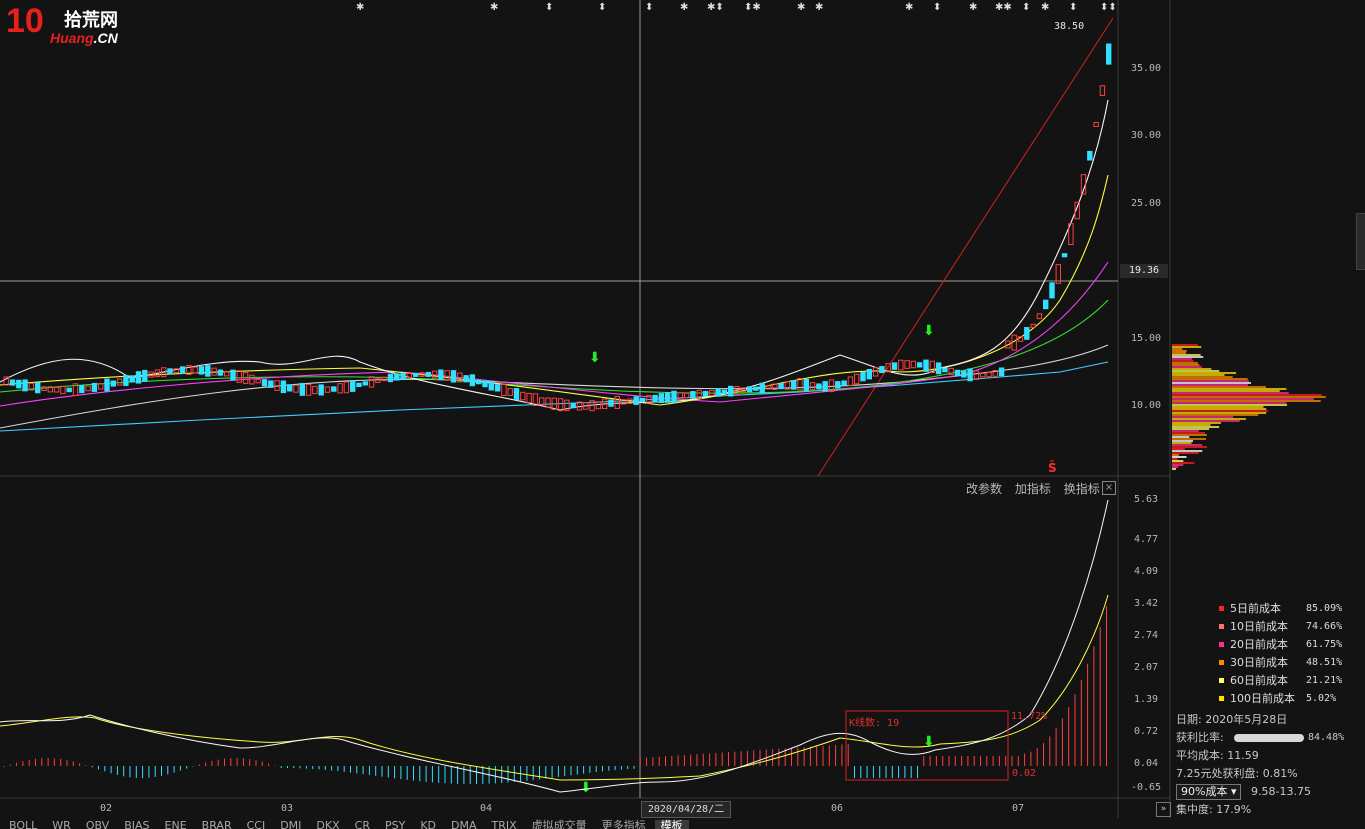 The width and height of the screenshot is (1365, 829). What do you see at coordinates (1269, 738) in the screenshot?
I see `profit-ratio-bar` at bounding box center [1269, 738].